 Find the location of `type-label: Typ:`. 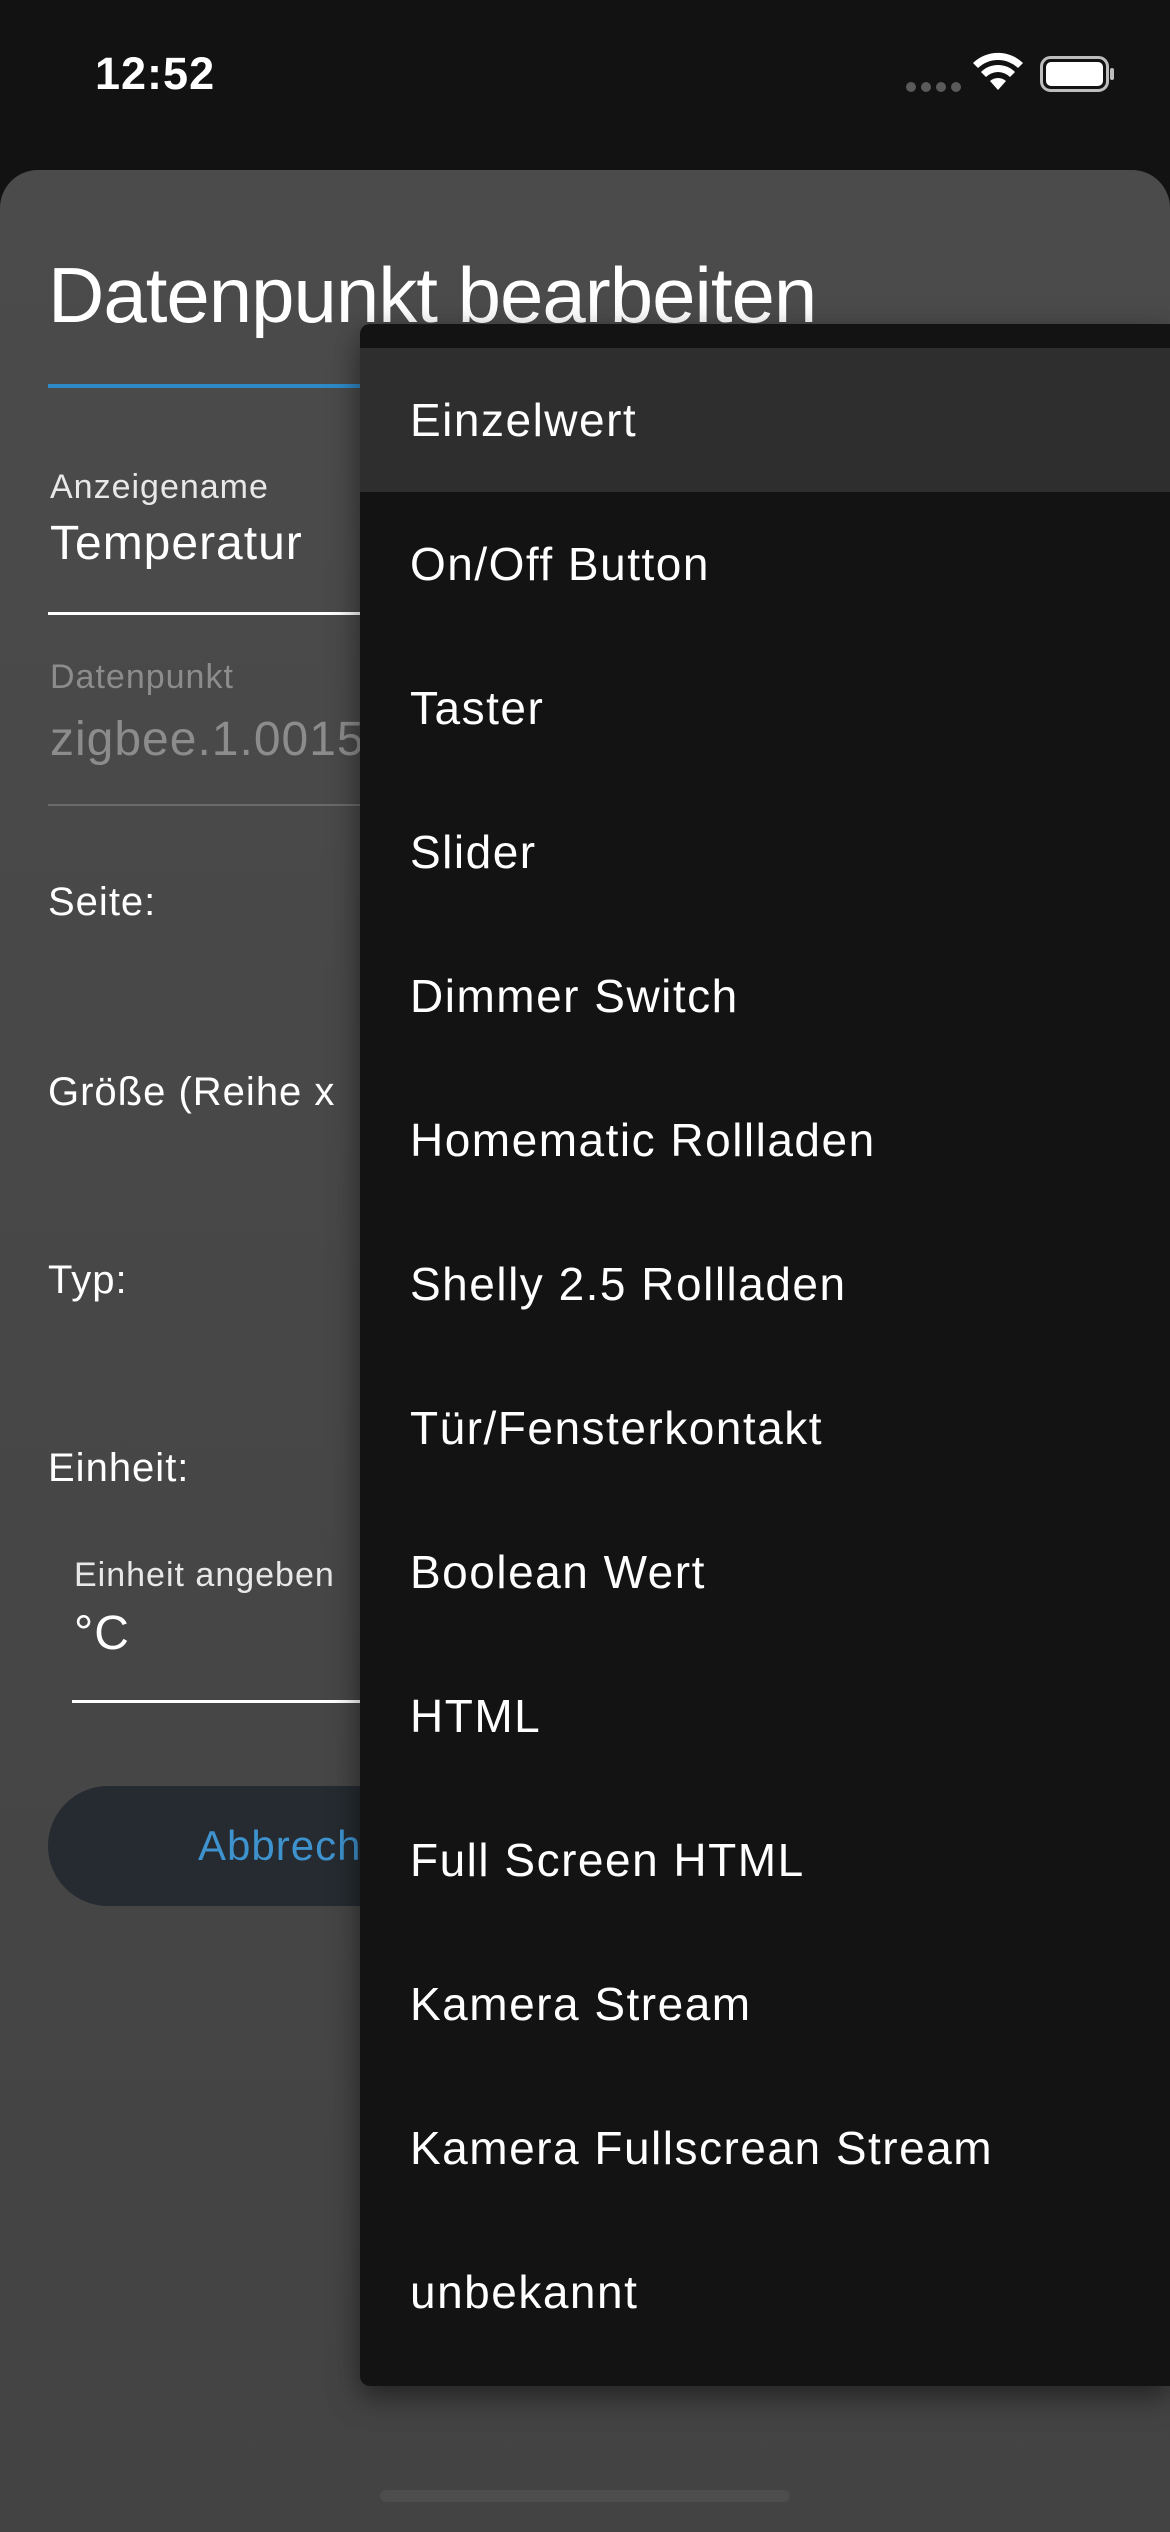

type-label: Typ: is located at coordinates (88, 1280).